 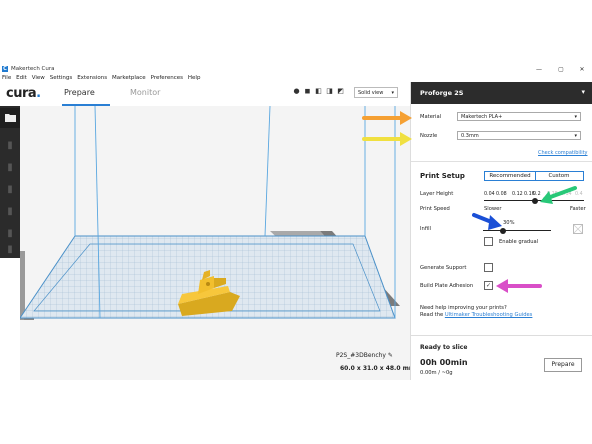 I want to click on orange-arrow-icon, so click(x=387, y=118).